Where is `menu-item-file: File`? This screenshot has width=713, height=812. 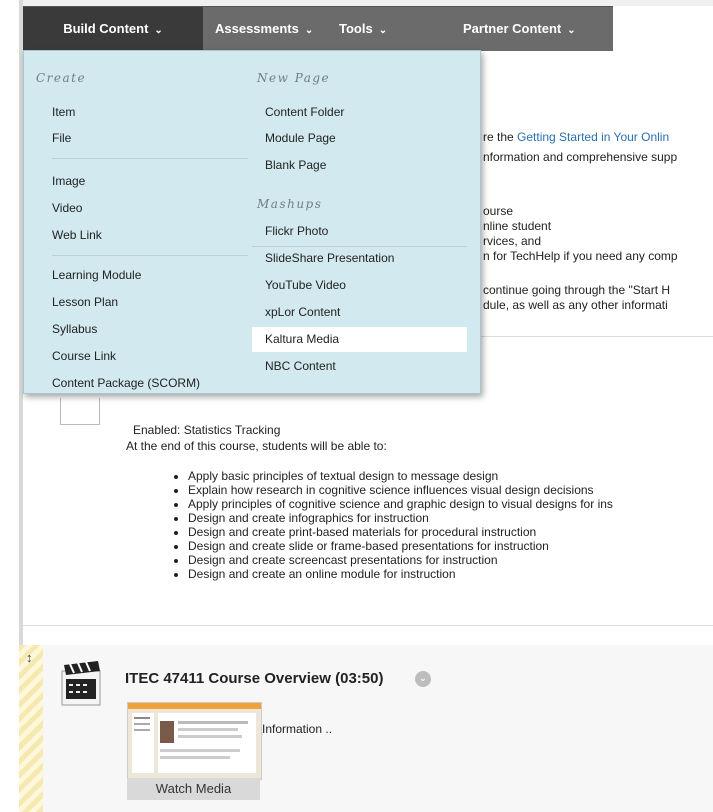
menu-item-file: File is located at coordinates (61, 138).